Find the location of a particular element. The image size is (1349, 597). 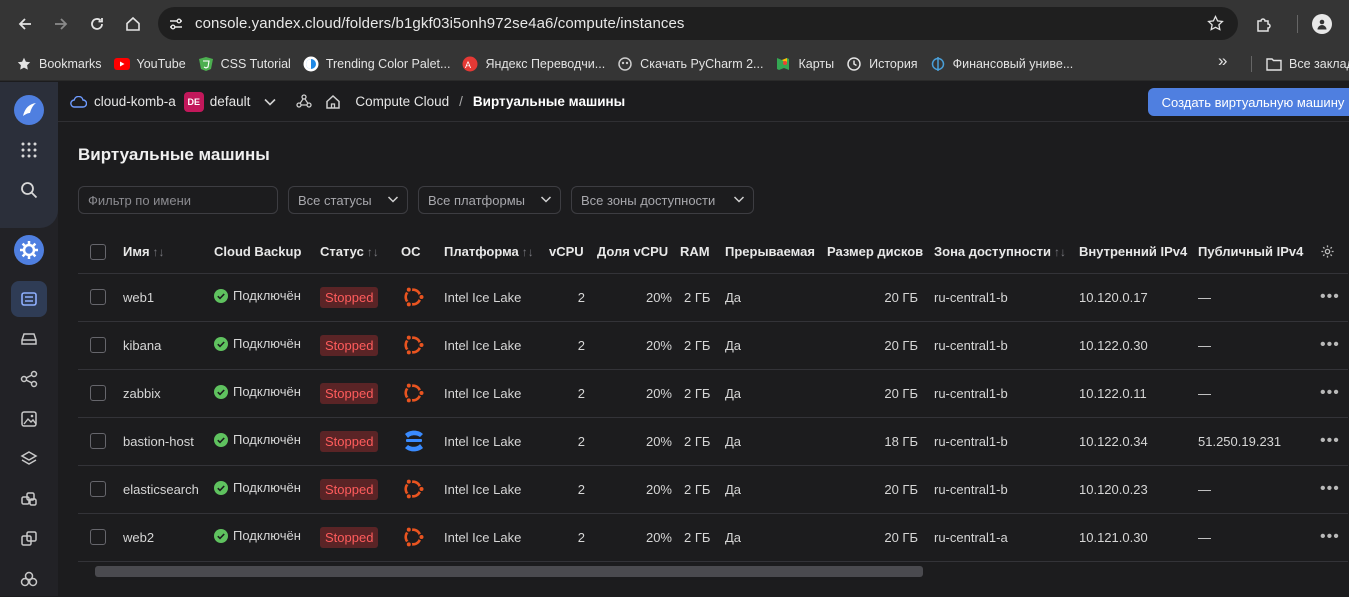

bookmark-item: История is located at coordinates (881, 64).